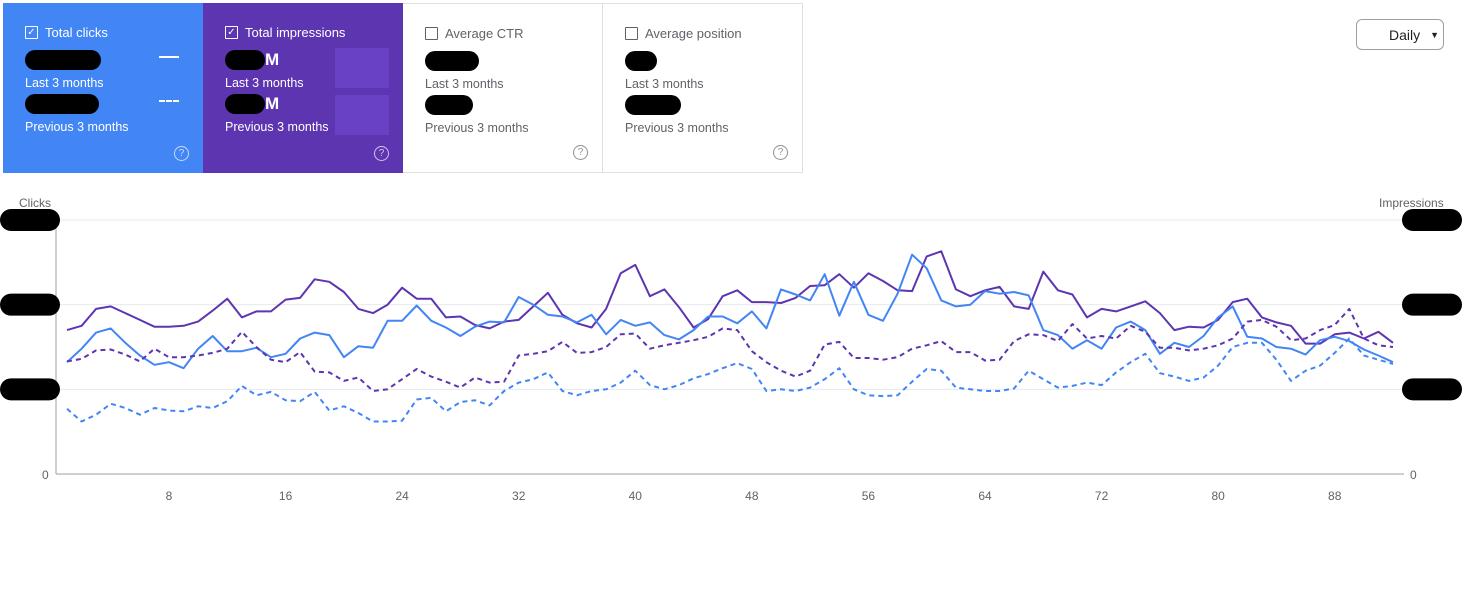  What do you see at coordinates (693, 33) in the screenshot?
I see `card-label: Average position` at bounding box center [693, 33].